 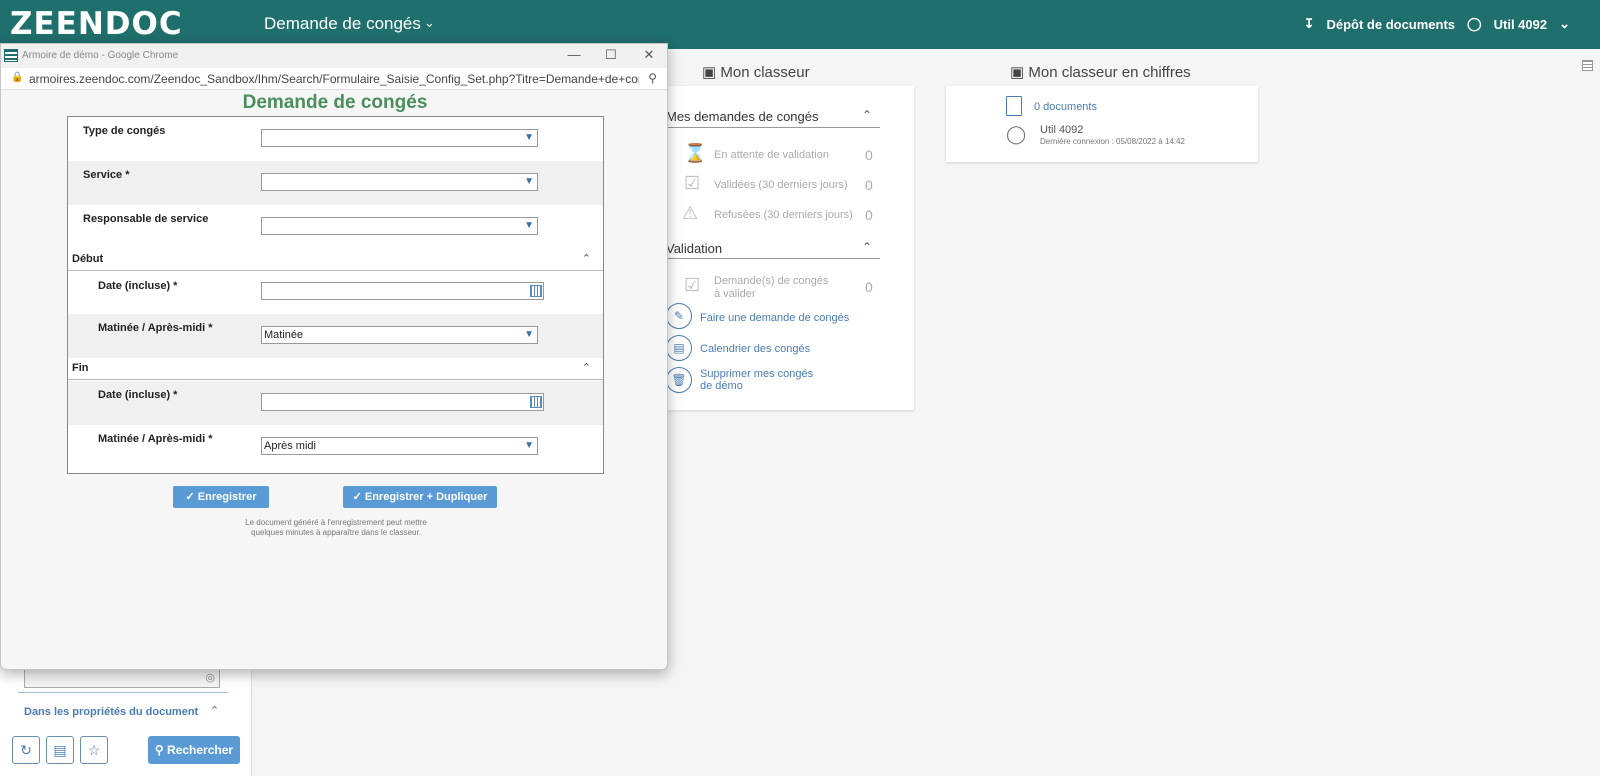 What do you see at coordinates (60, 750) in the screenshot?
I see `save-search-icon: ▤` at bounding box center [60, 750].